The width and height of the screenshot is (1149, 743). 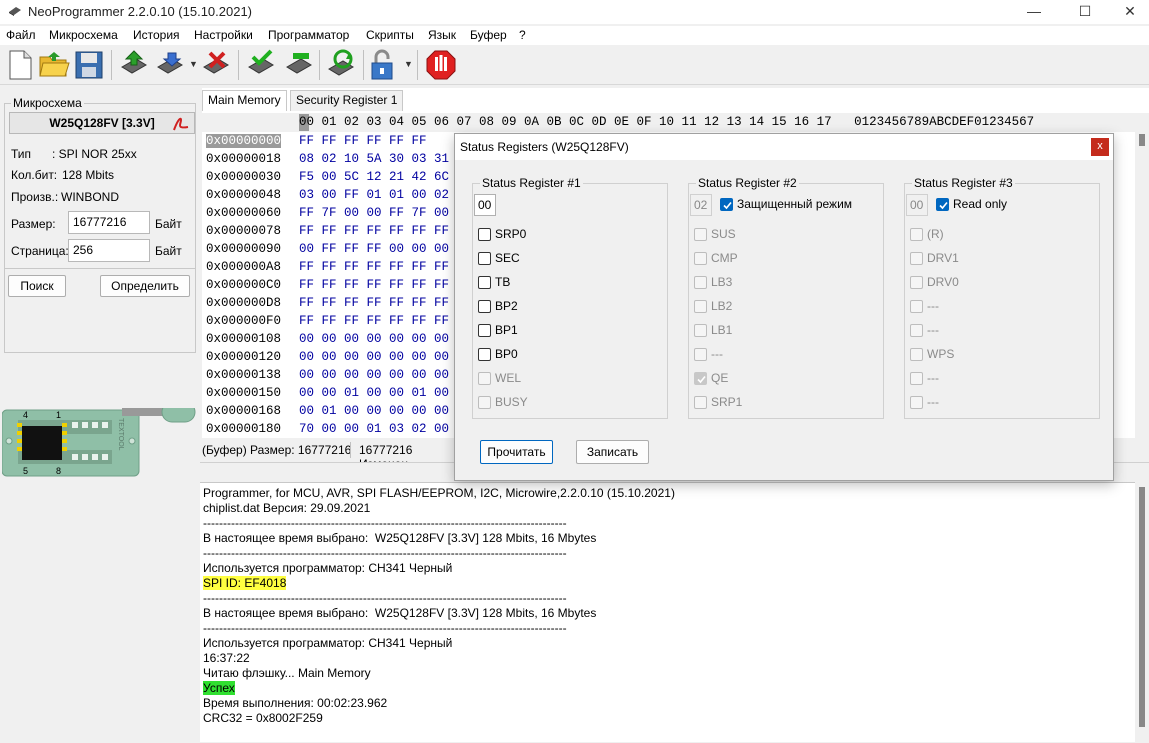 I want to click on hex-row-bytes: 03 00 FF 01 01 00 02, so click(x=374, y=195).